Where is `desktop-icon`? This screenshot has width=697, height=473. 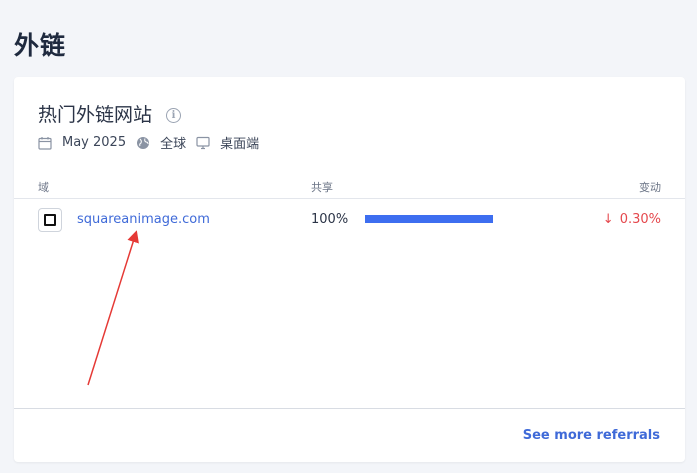
desktop-icon is located at coordinates (203, 143).